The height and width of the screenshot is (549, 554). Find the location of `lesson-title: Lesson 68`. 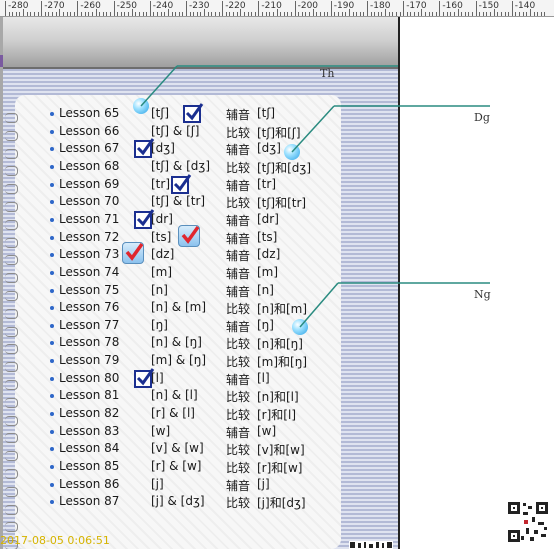

lesson-title: Lesson 68 is located at coordinates (89, 165).